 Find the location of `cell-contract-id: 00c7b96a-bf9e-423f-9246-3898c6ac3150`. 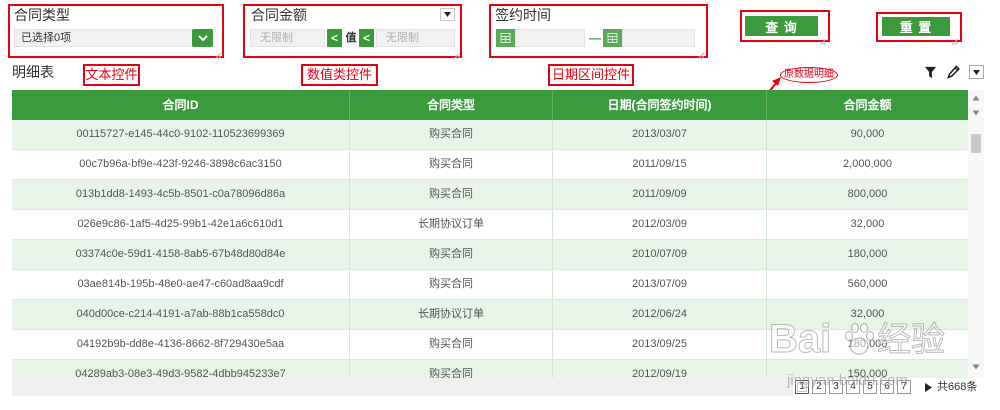

cell-contract-id: 00c7b96a-bf9e-423f-9246-3898c6ac3150 is located at coordinates (181, 164).